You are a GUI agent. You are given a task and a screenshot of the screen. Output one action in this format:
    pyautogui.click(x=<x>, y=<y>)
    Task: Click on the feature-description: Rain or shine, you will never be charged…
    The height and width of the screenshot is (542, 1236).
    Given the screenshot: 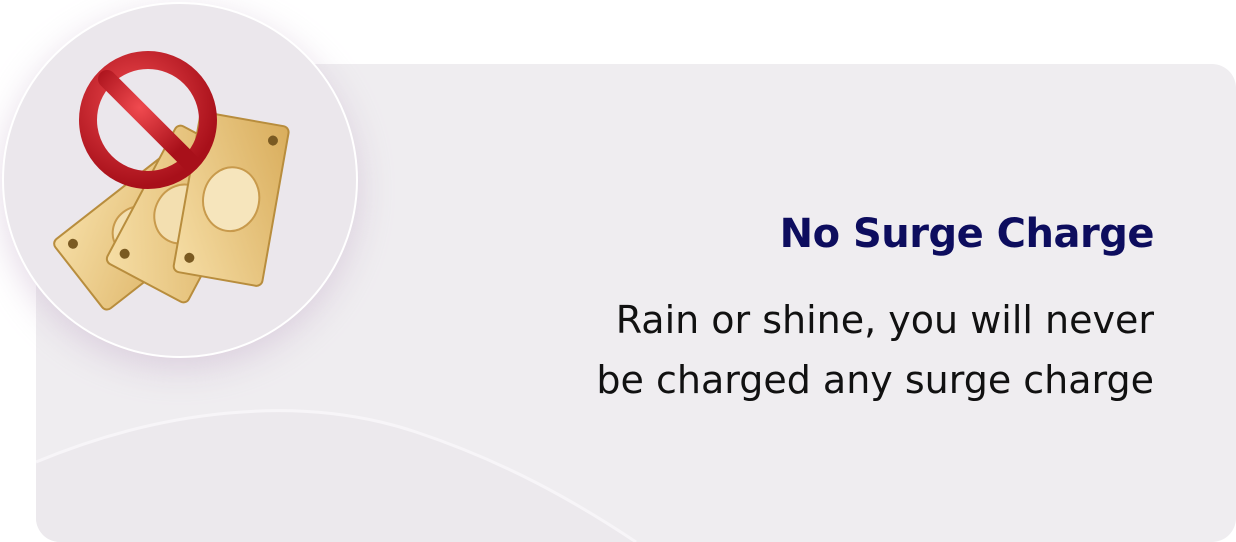 What is the action you would take?
    pyautogui.click(x=804, y=350)
    